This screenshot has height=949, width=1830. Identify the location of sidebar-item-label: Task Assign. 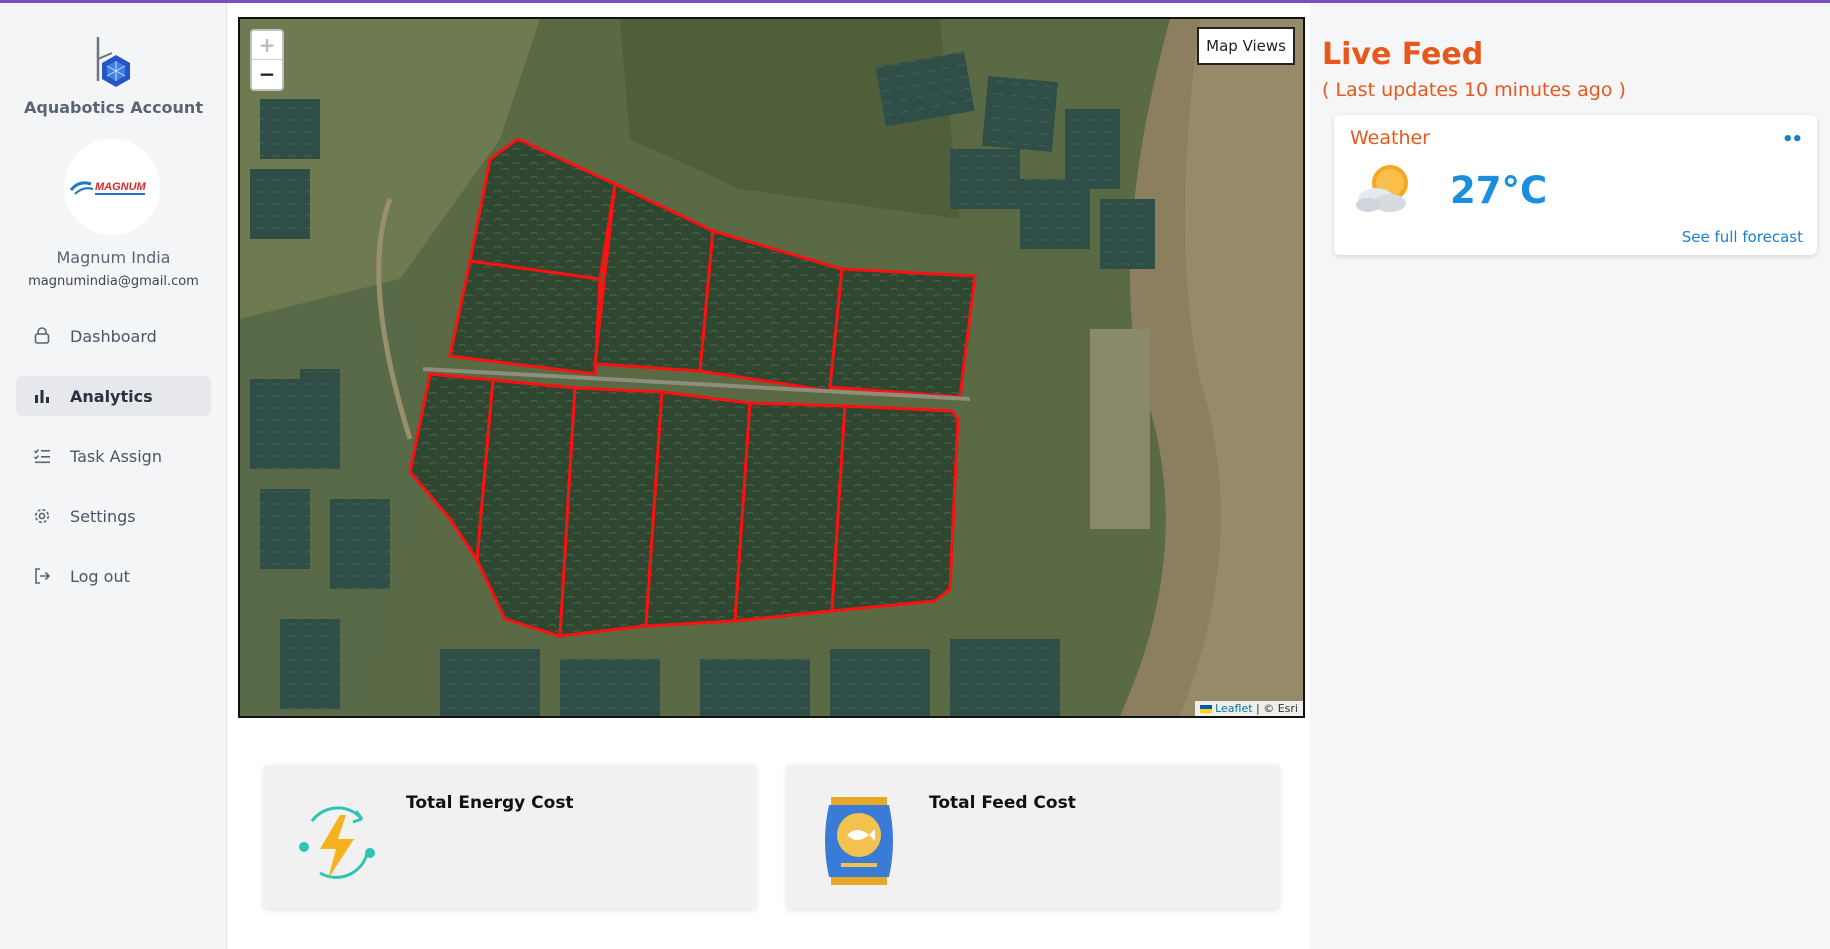
(116, 456).